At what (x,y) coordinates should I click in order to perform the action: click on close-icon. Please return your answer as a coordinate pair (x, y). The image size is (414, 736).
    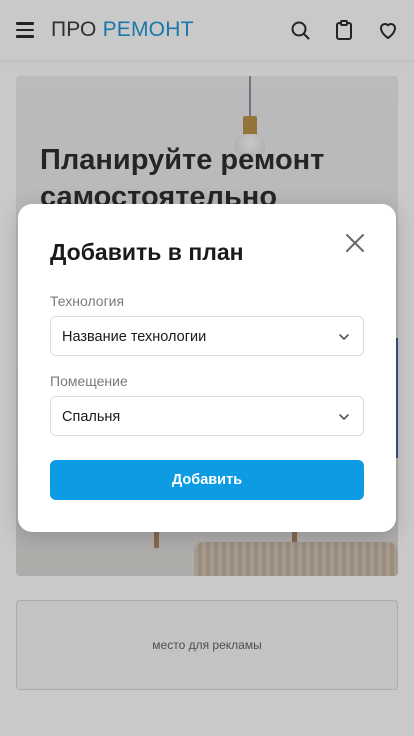
    Looking at the image, I should click on (355, 243).